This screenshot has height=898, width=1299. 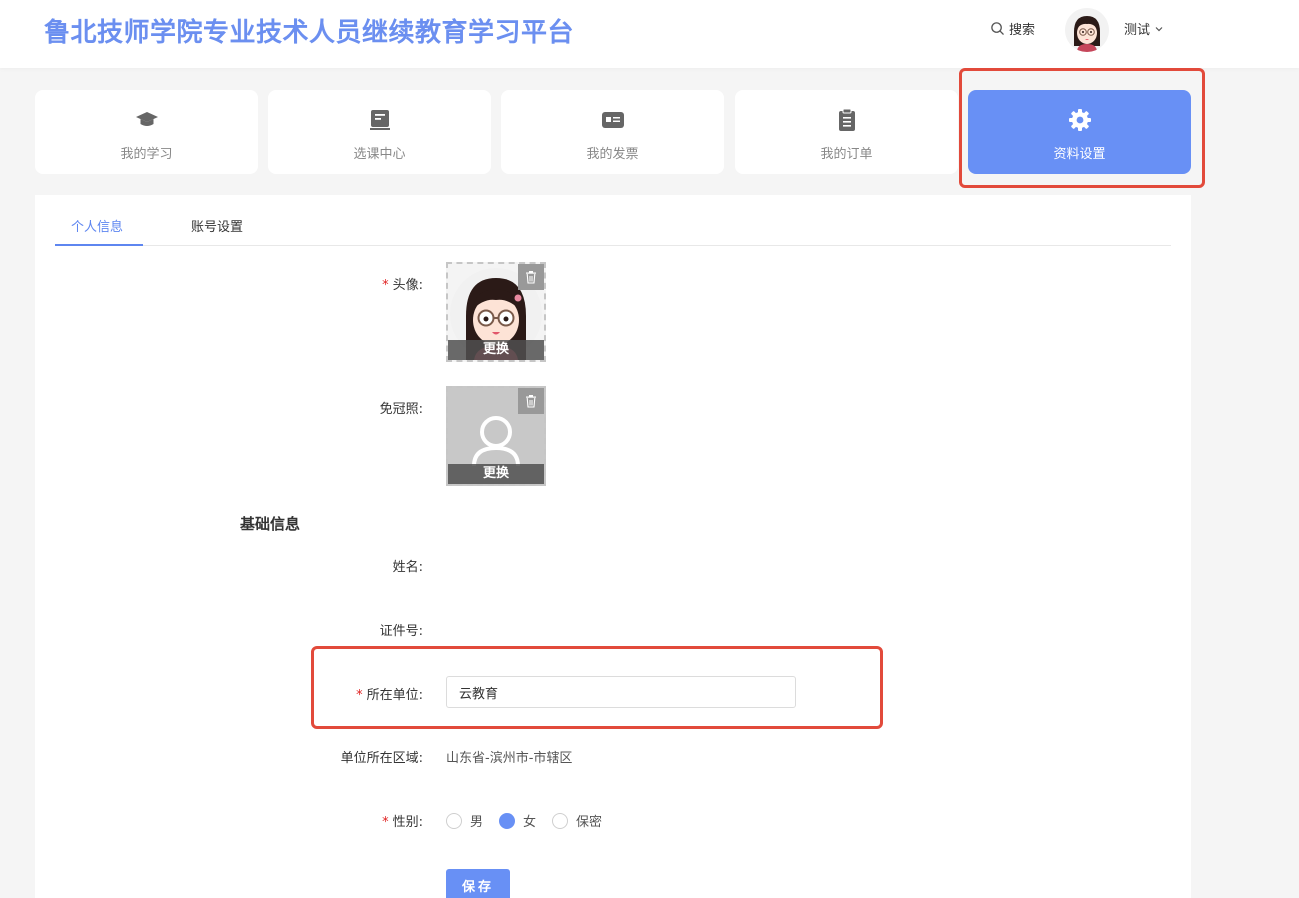 I want to click on radio-label: 男, so click(x=477, y=822).